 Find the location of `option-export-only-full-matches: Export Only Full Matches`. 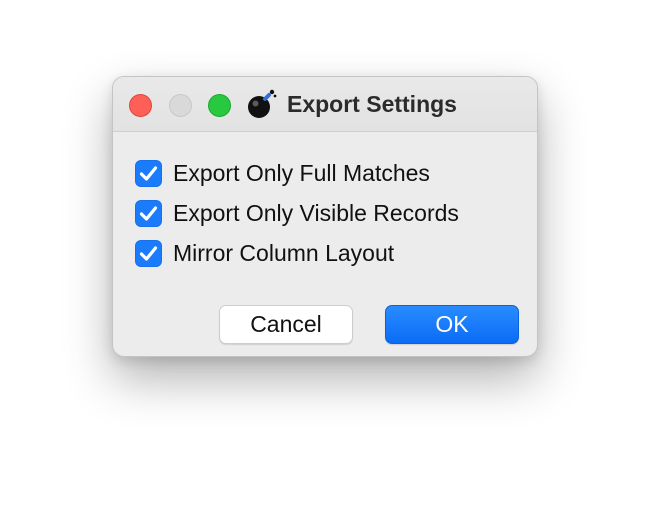

option-export-only-full-matches: Export Only Full Matches is located at coordinates (297, 173).